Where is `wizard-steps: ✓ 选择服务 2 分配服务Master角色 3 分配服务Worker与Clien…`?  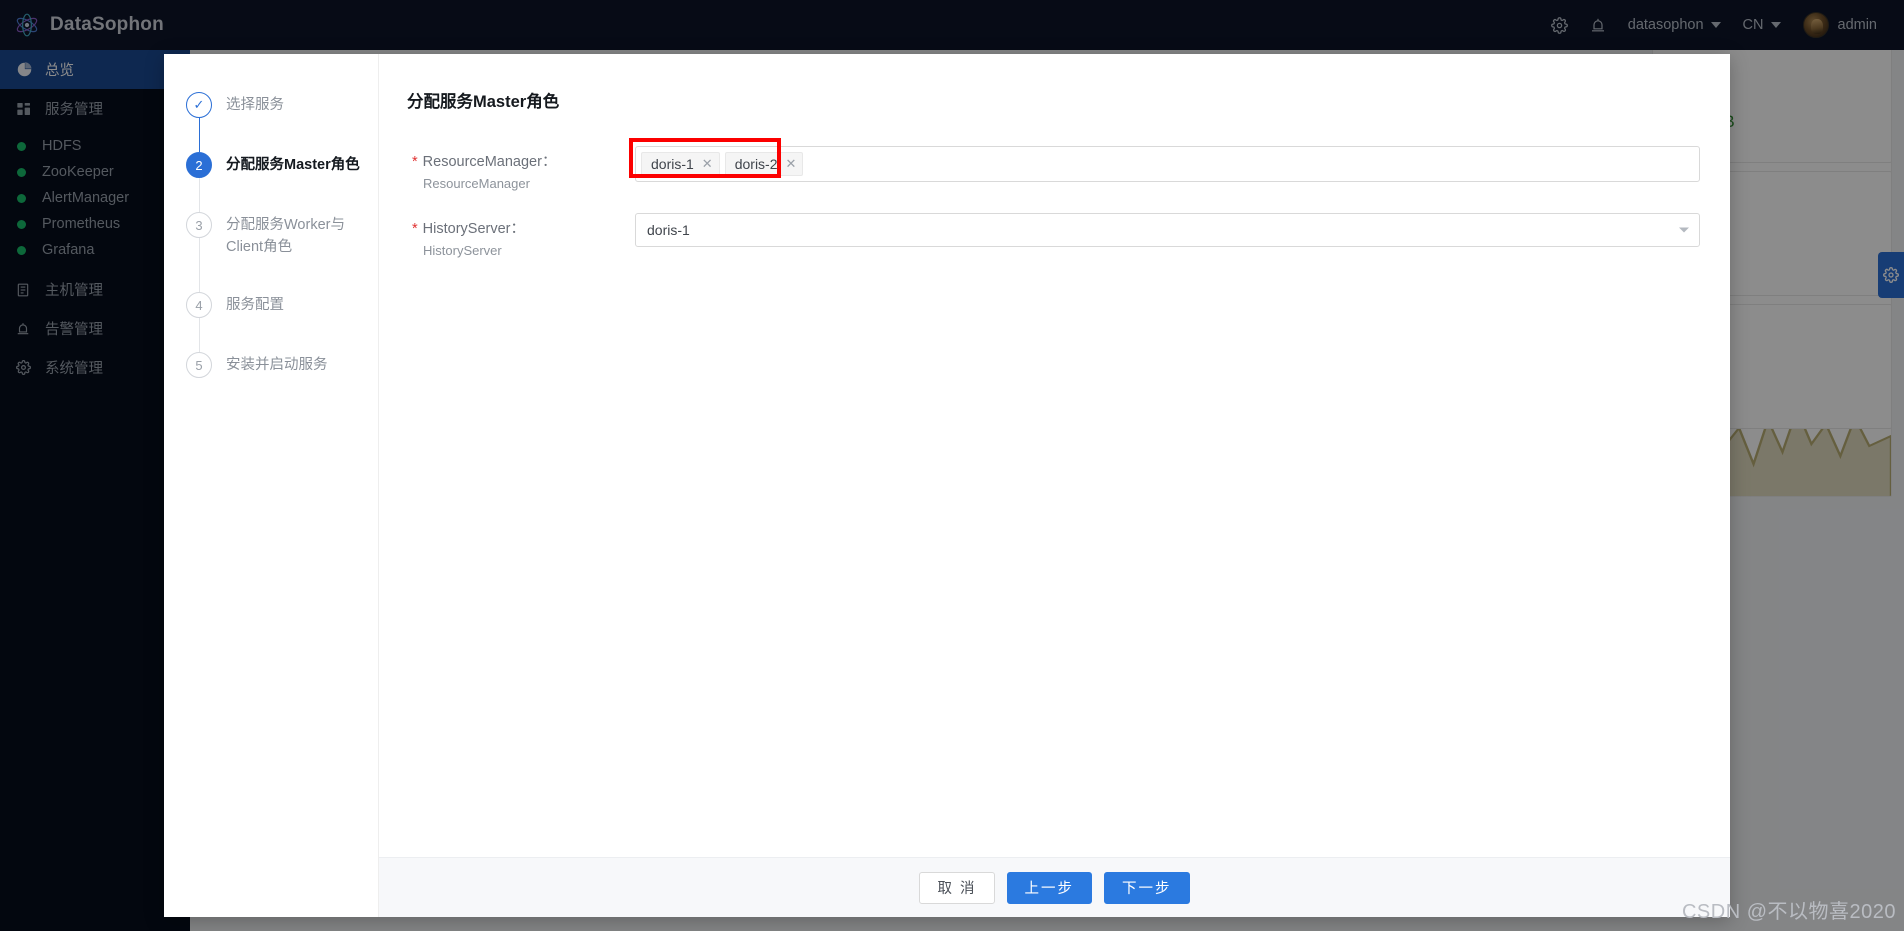 wizard-steps: ✓ 选择服务 2 分配服务Master角色 3 分配服务Worker与Clien… is located at coordinates (271, 485).